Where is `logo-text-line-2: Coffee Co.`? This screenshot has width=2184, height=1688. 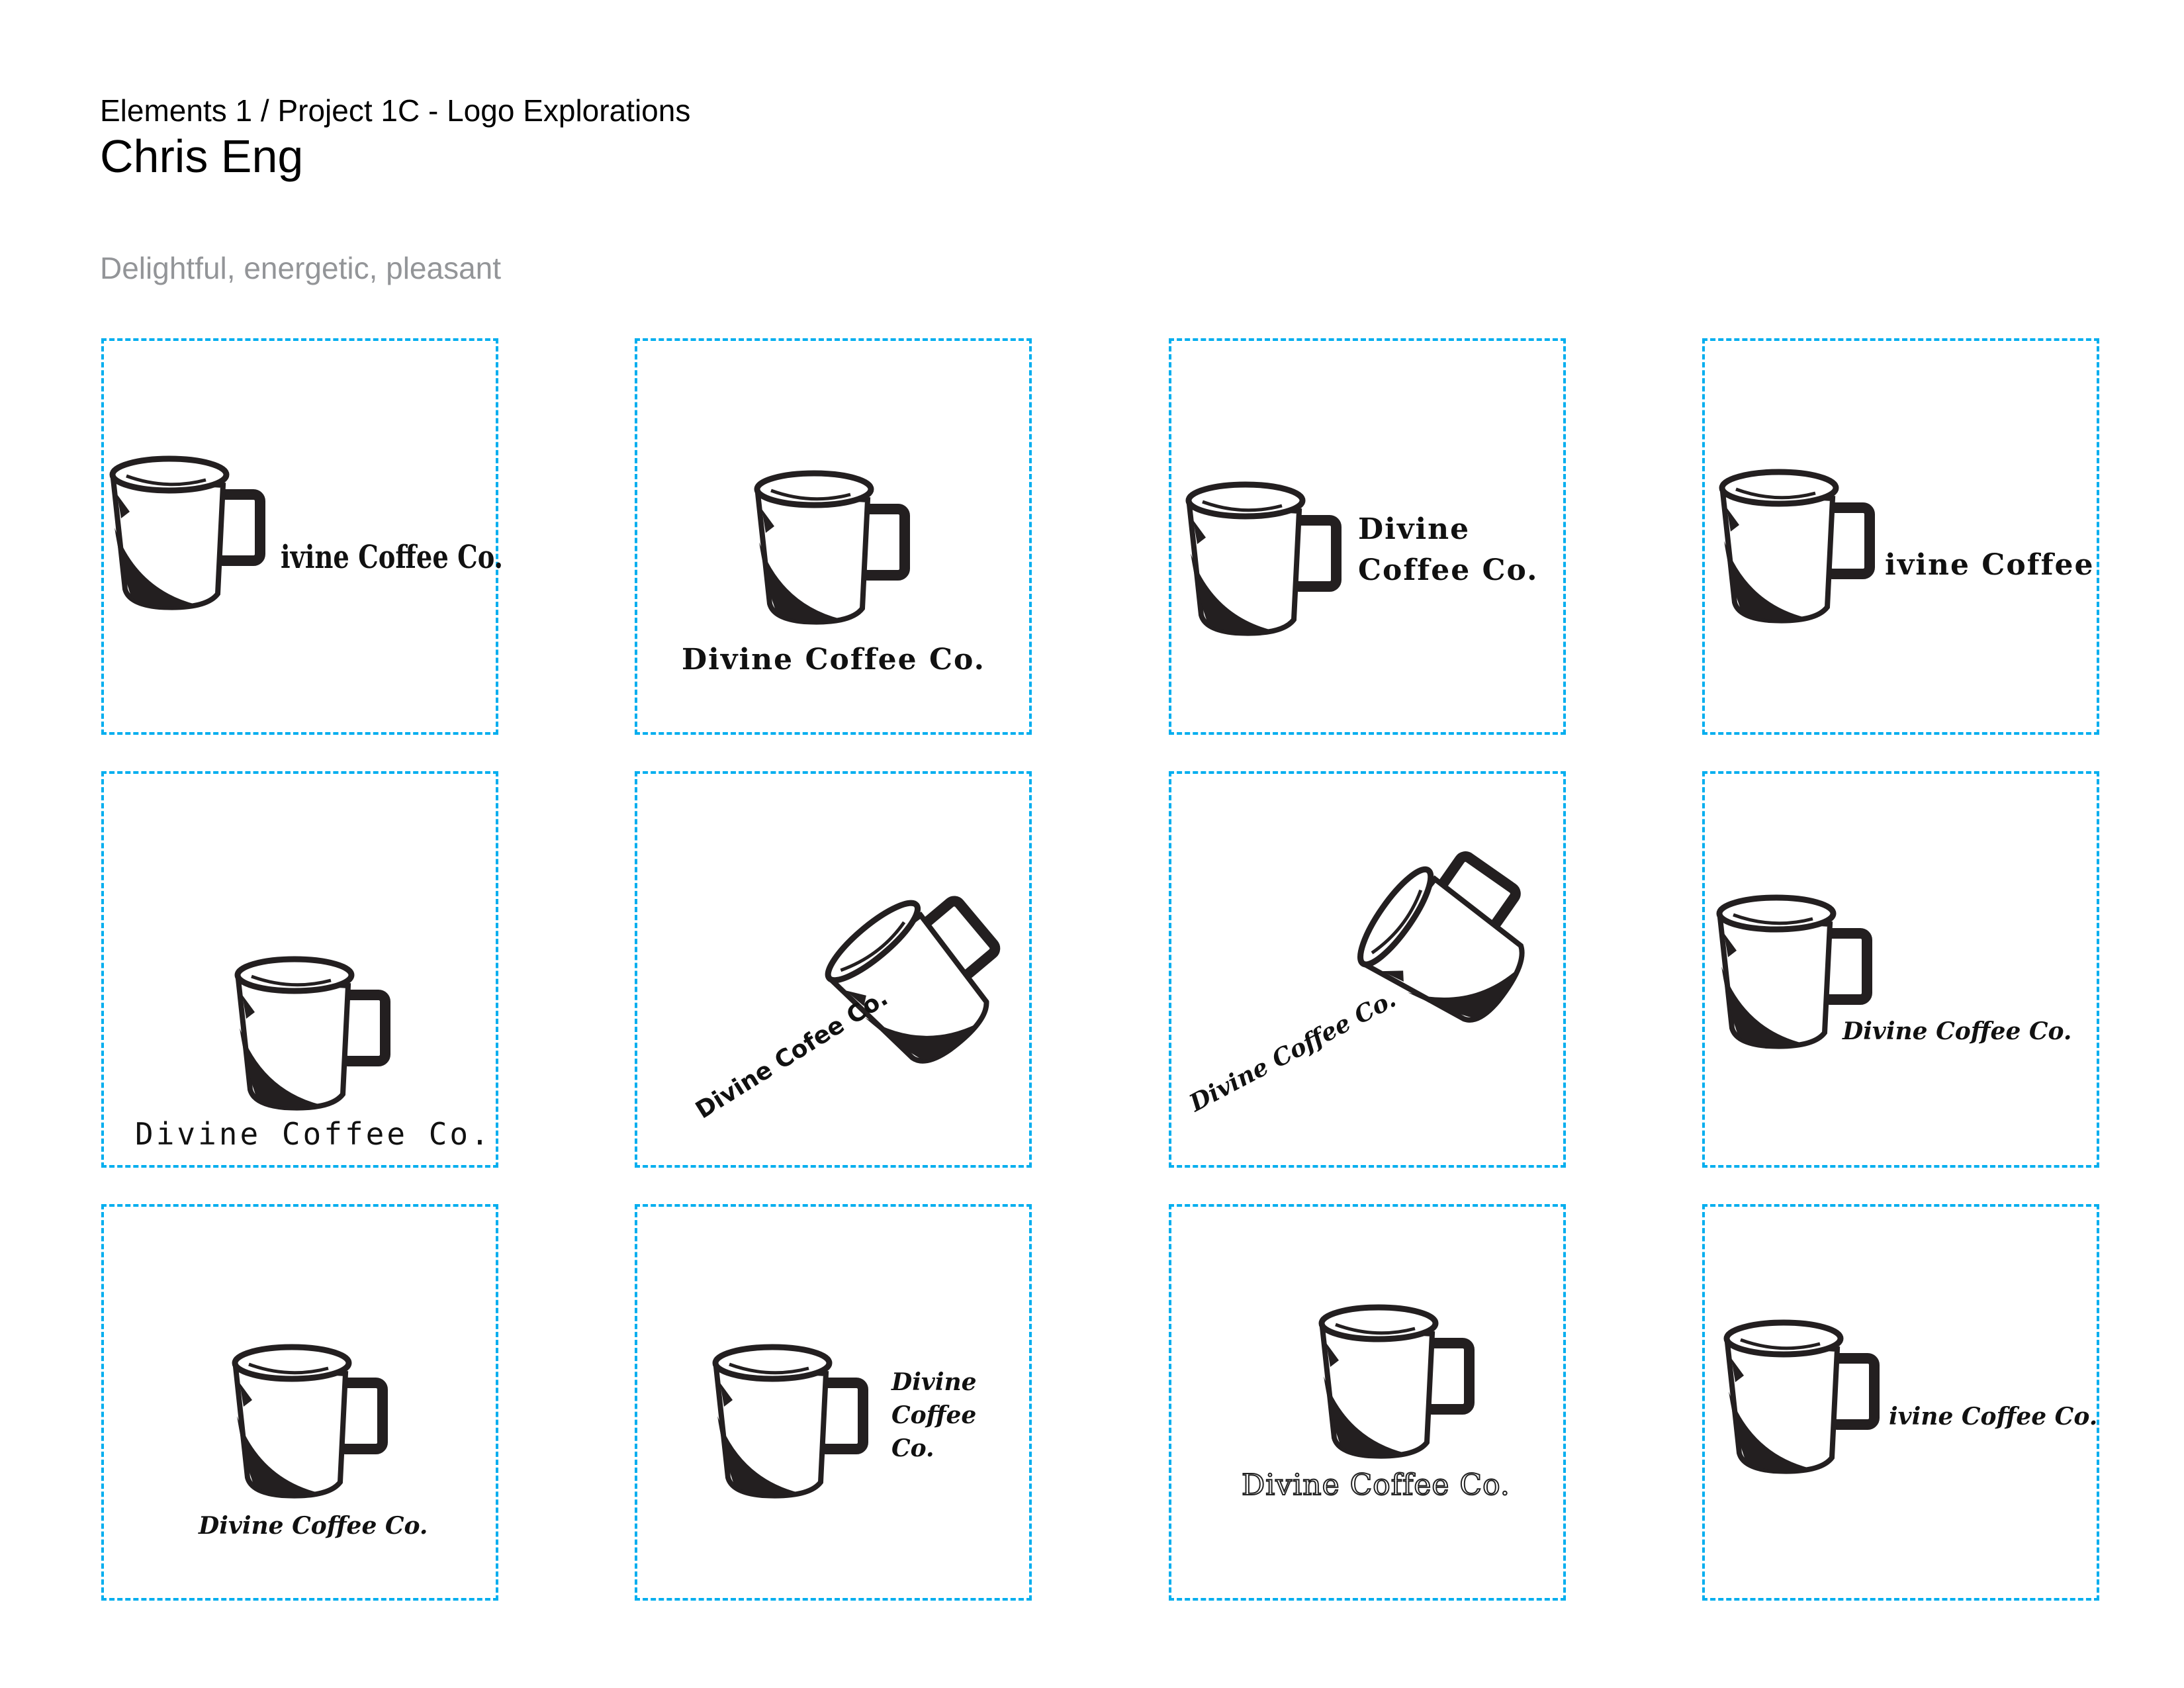
logo-text-line-2: Coffee Co. is located at coordinates (1448, 570).